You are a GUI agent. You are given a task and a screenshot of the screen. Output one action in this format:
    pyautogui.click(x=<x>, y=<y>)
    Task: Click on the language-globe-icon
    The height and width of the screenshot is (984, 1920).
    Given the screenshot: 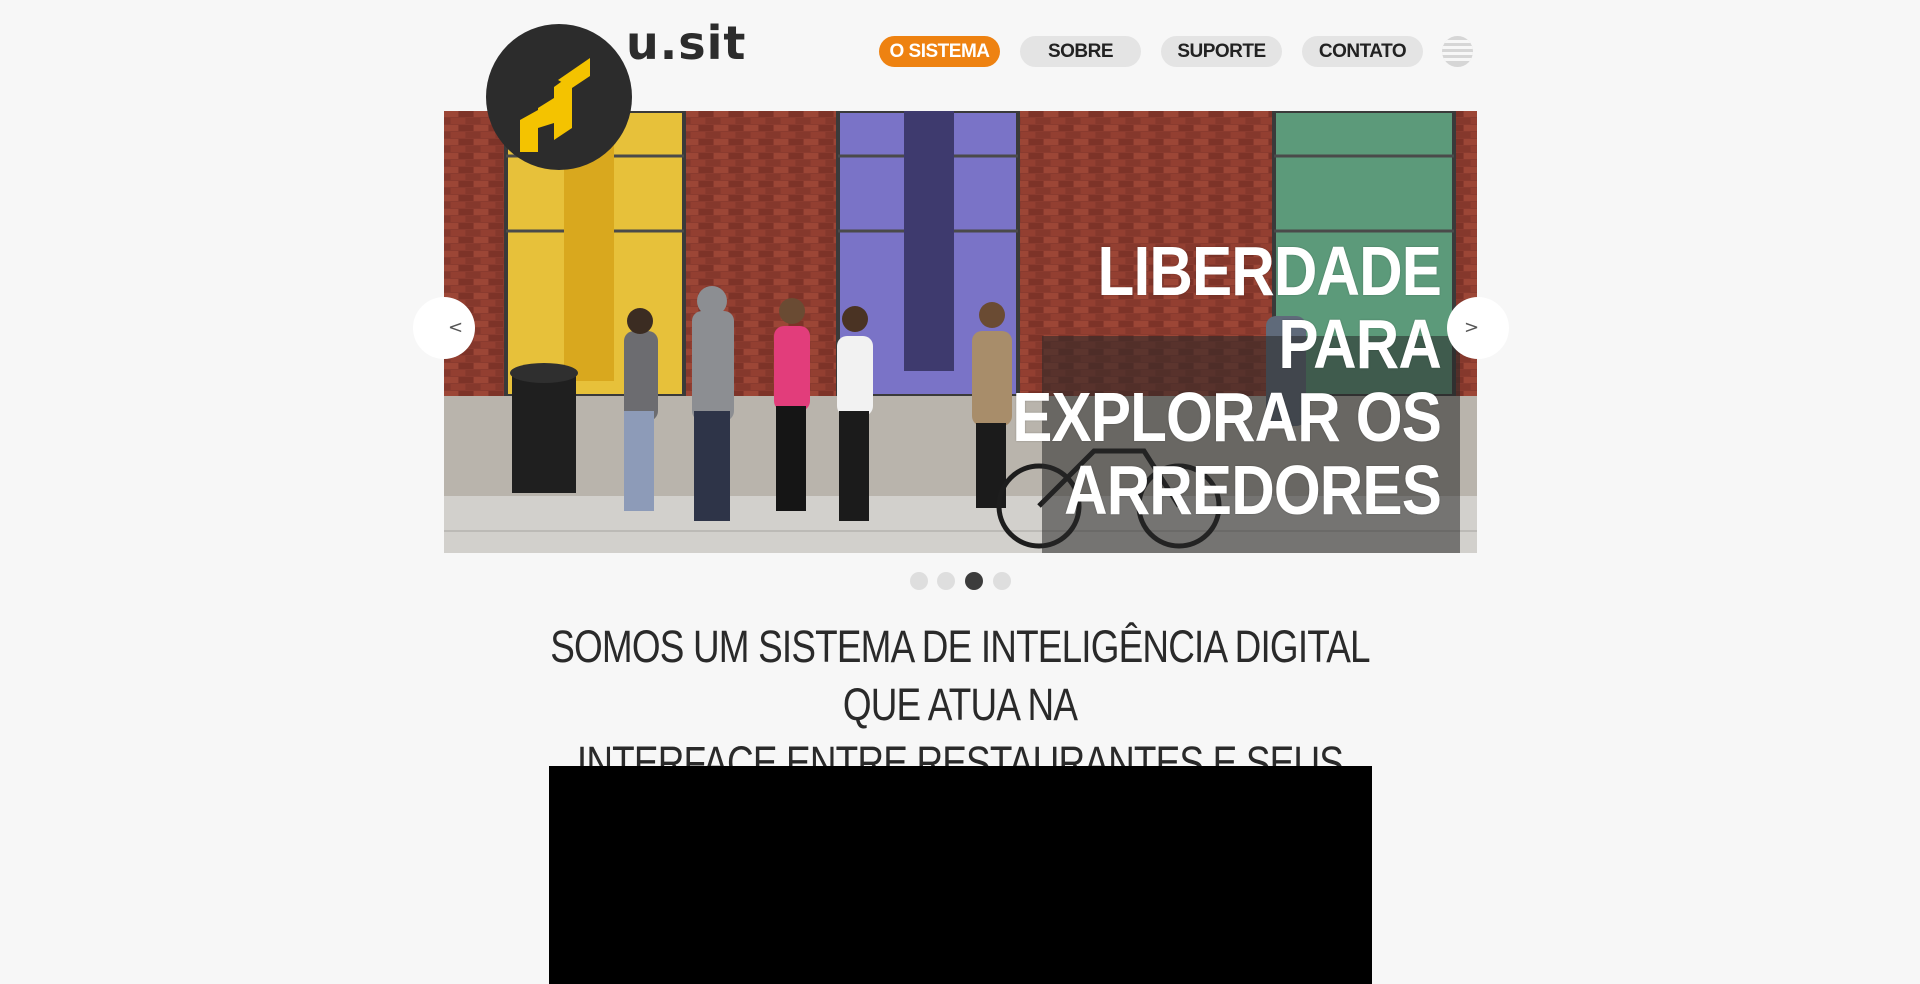 What is the action you would take?
    pyautogui.click(x=1457, y=51)
    